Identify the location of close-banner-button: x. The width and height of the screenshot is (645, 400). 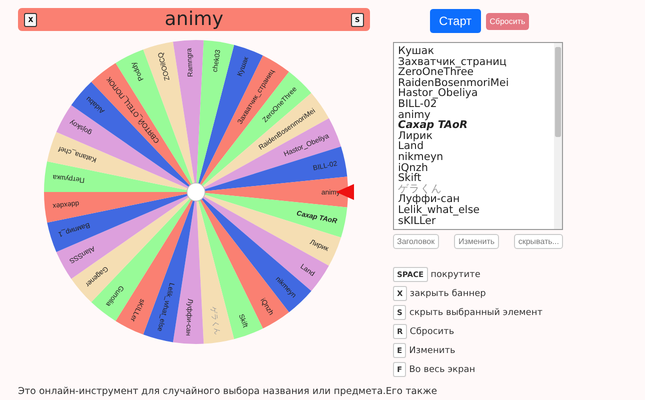
(31, 19).